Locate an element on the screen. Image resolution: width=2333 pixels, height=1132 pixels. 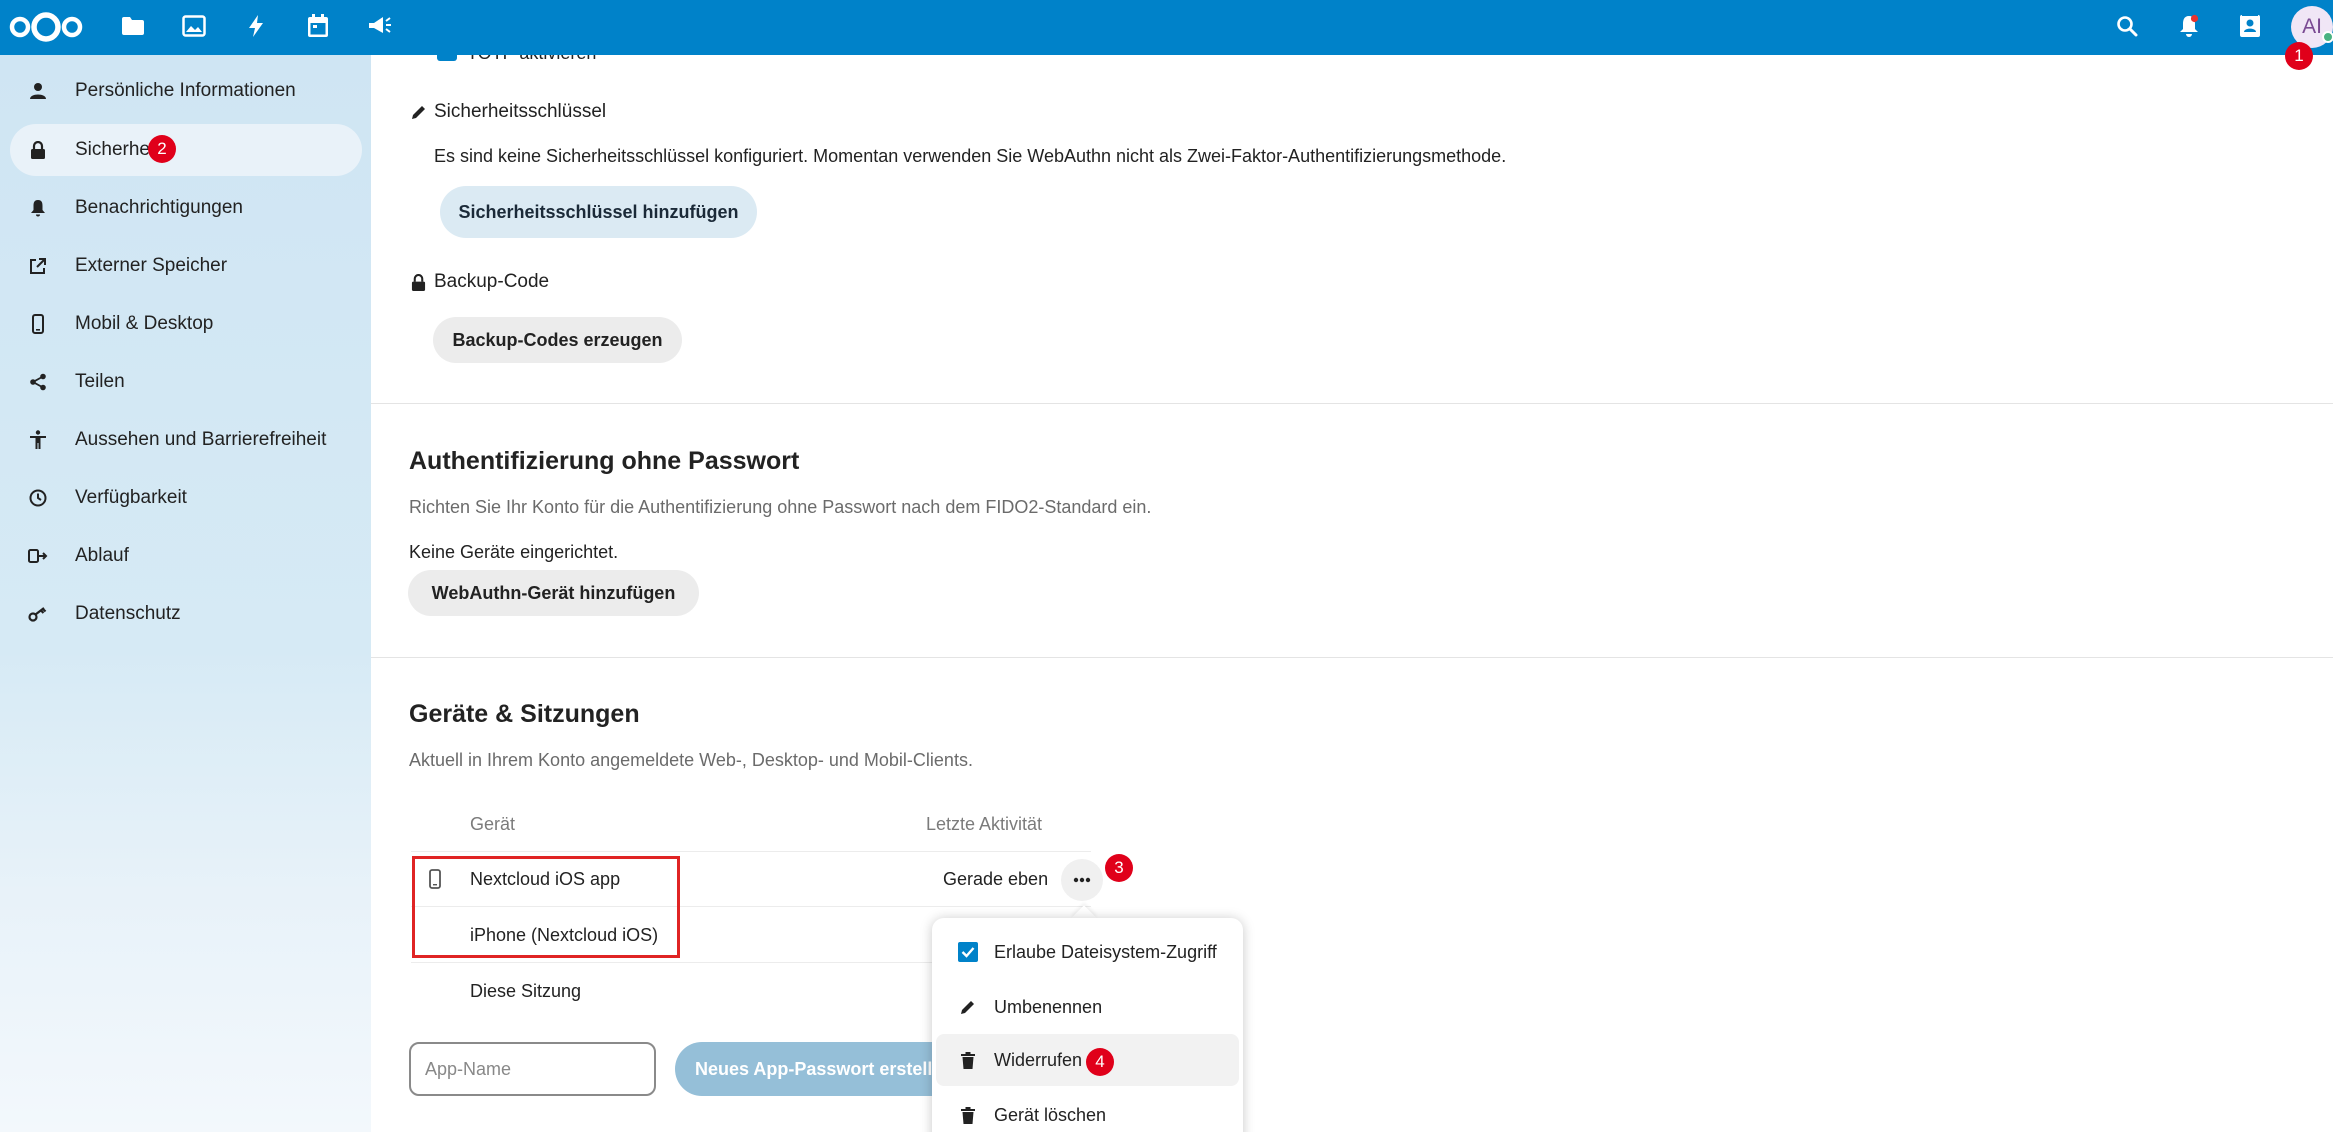
row-separator is located at coordinates (751, 851).